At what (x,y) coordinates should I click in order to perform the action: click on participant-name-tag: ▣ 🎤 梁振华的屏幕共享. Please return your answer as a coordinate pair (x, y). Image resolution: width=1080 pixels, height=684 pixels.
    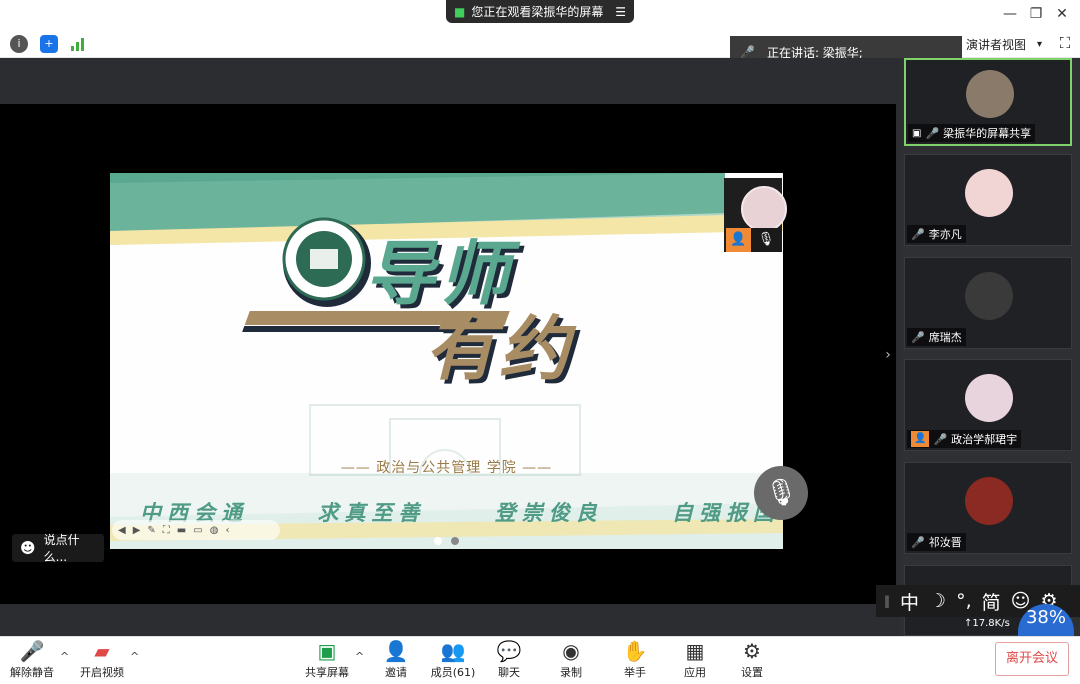
    Looking at the image, I should click on (972, 133).